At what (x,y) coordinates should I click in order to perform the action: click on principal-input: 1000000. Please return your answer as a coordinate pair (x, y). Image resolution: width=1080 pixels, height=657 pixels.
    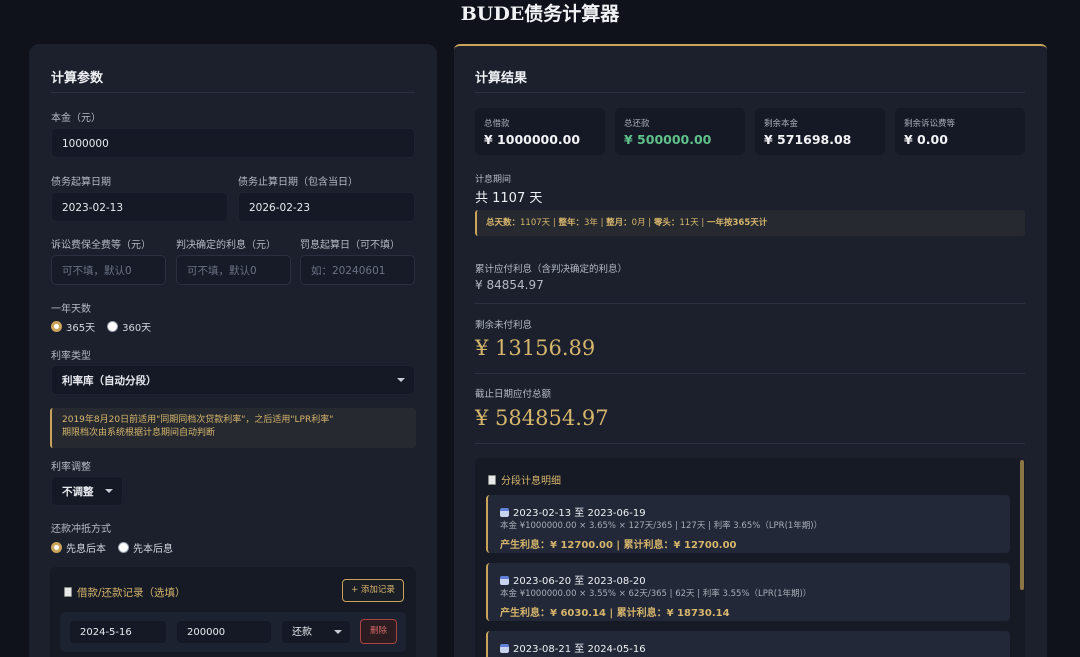
    Looking at the image, I should click on (233, 143).